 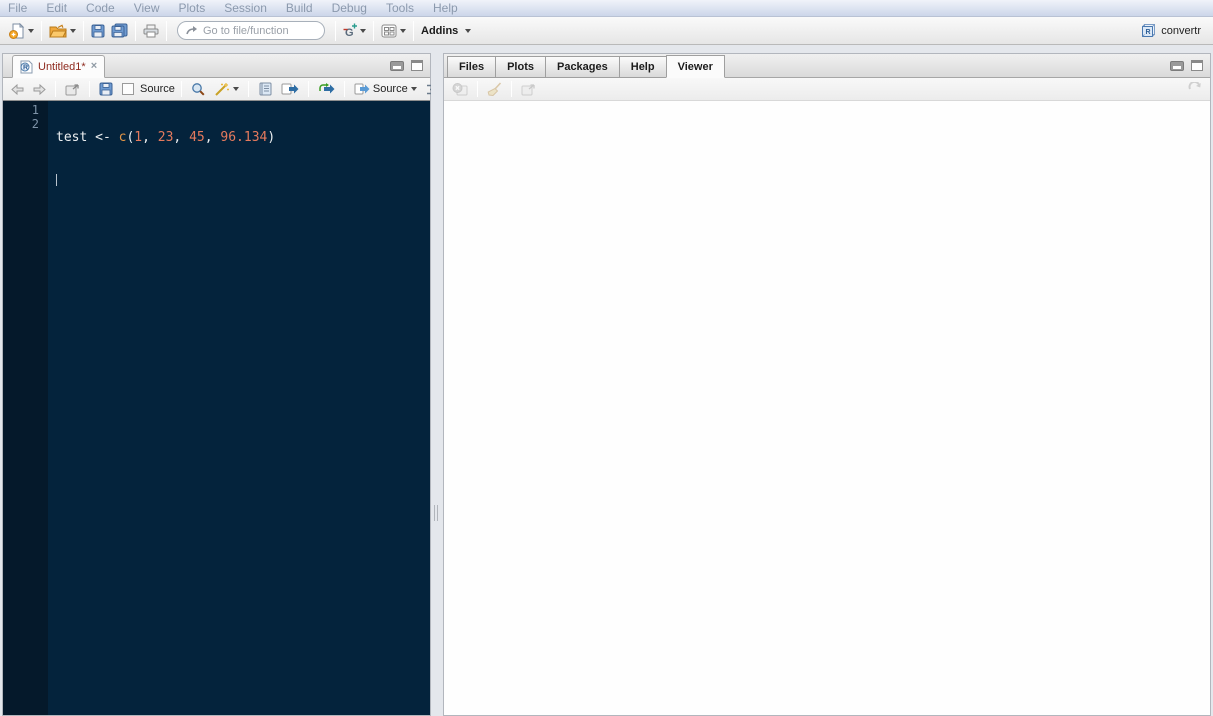 I want to click on save-button, so click(x=98, y=31).